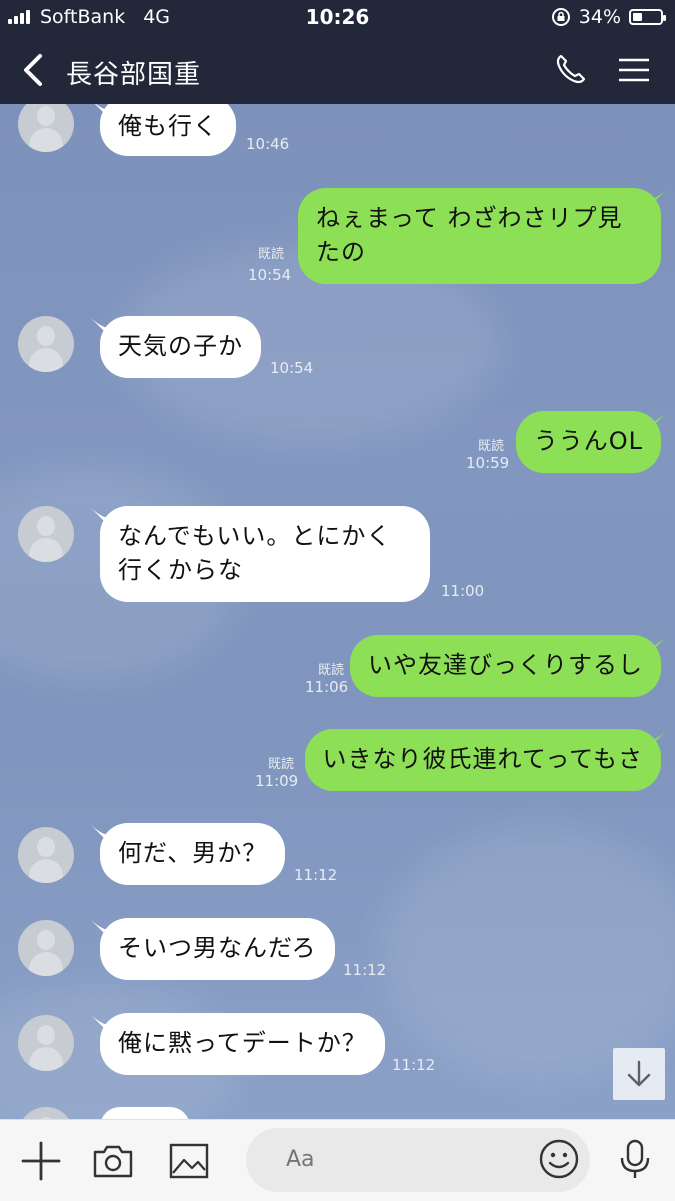  I want to click on emoji-icon, so click(559, 1159).